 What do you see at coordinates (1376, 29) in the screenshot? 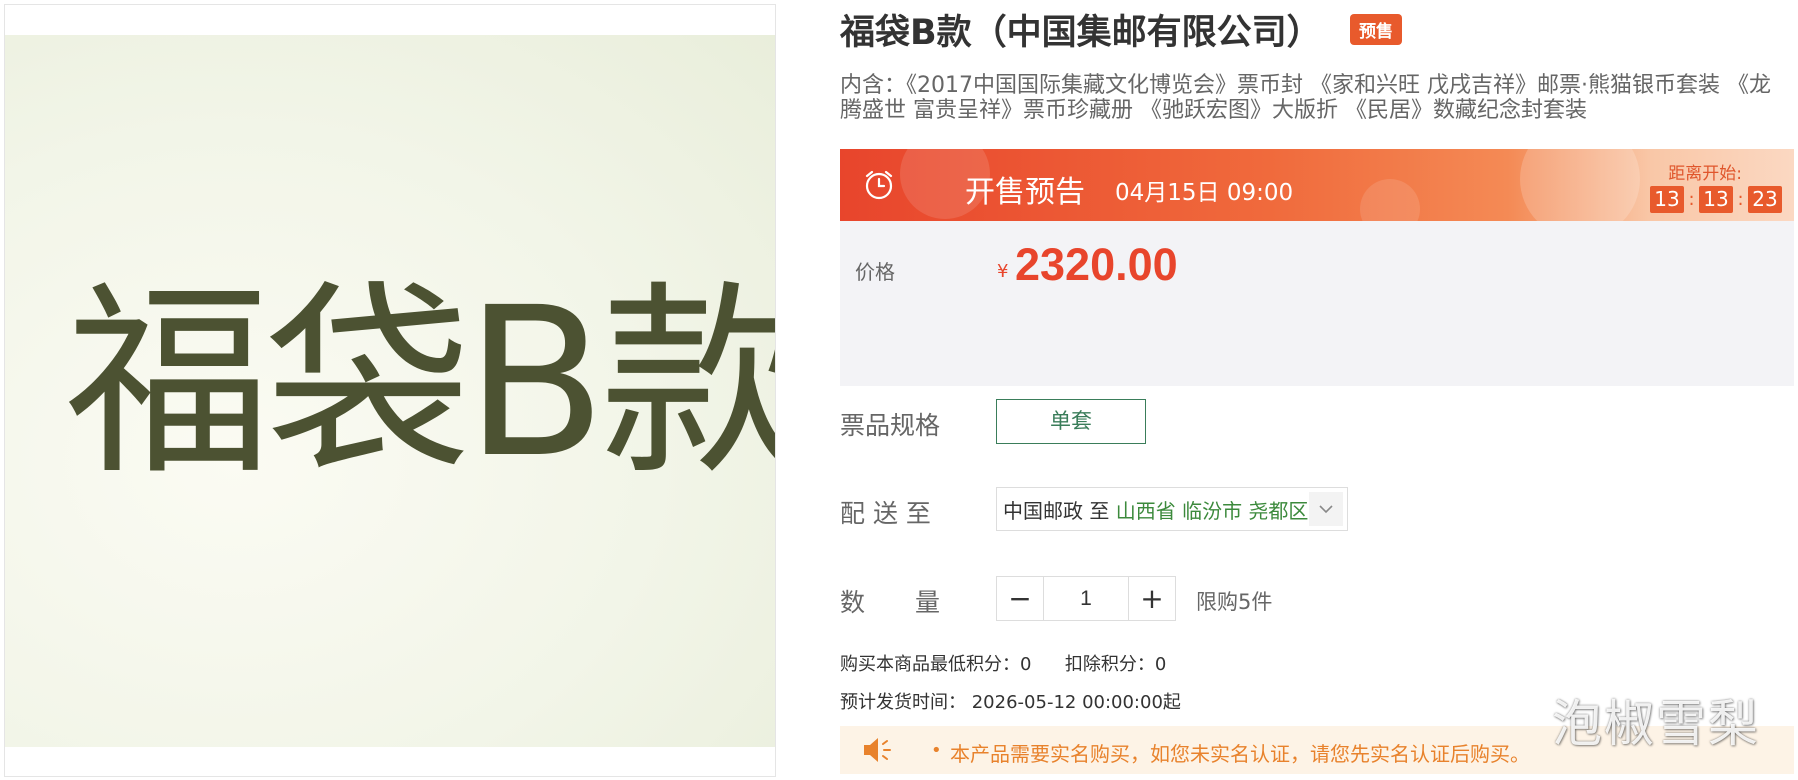
I see `presale-badge: 预售` at bounding box center [1376, 29].